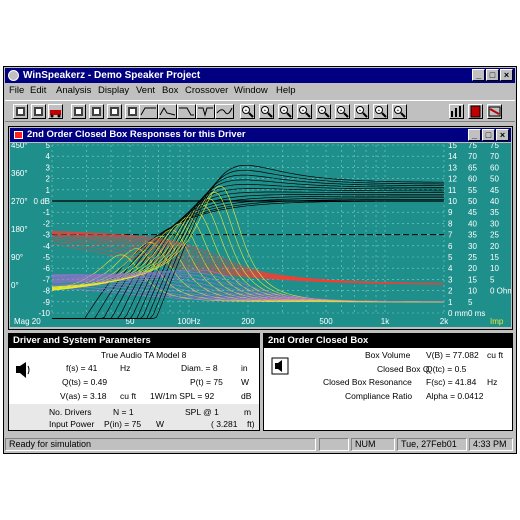 The width and height of the screenshot is (520, 520). Describe the element at coordinates (182, 396) in the screenshot. I see `spl-value: 1W/1m SPL = 92` at that location.